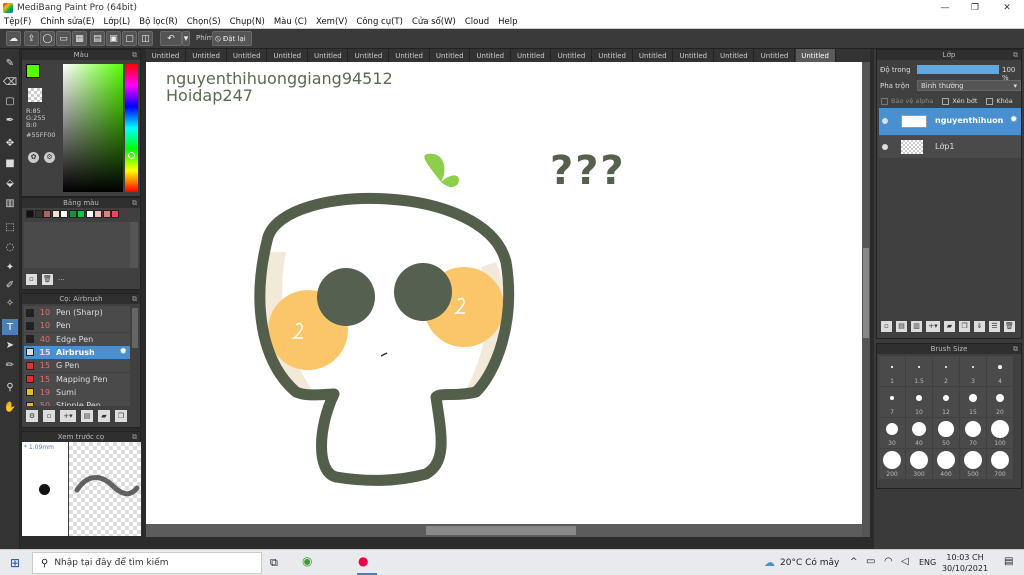 This screenshot has height=575, width=1024. I want to click on layer-row-active: nguyenthihuon ✹, so click(950, 121).